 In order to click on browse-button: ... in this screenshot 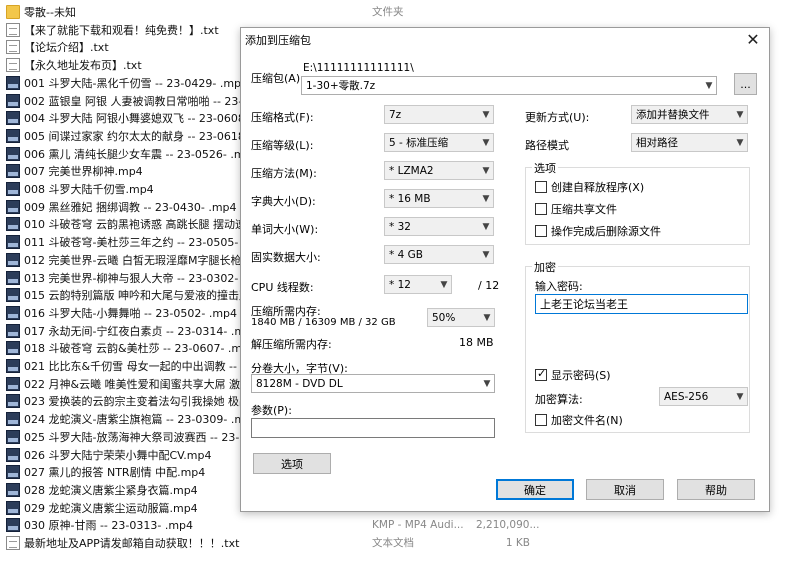, I will do `click(745, 84)`.